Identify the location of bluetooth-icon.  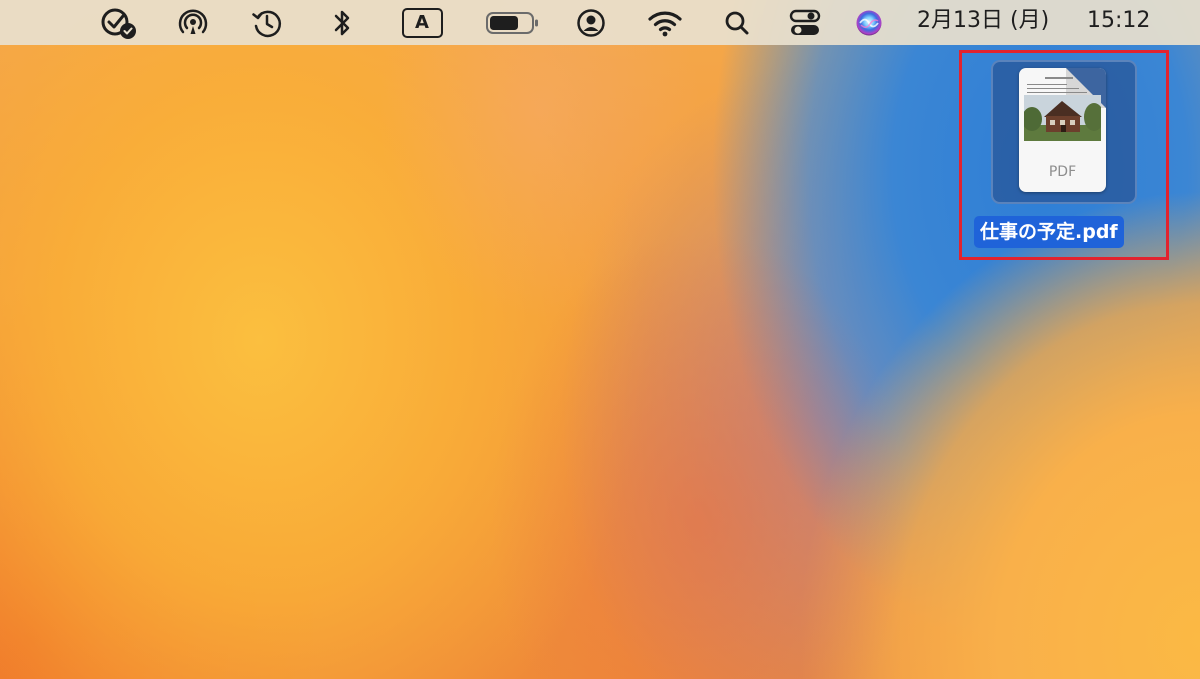
(342, 22).